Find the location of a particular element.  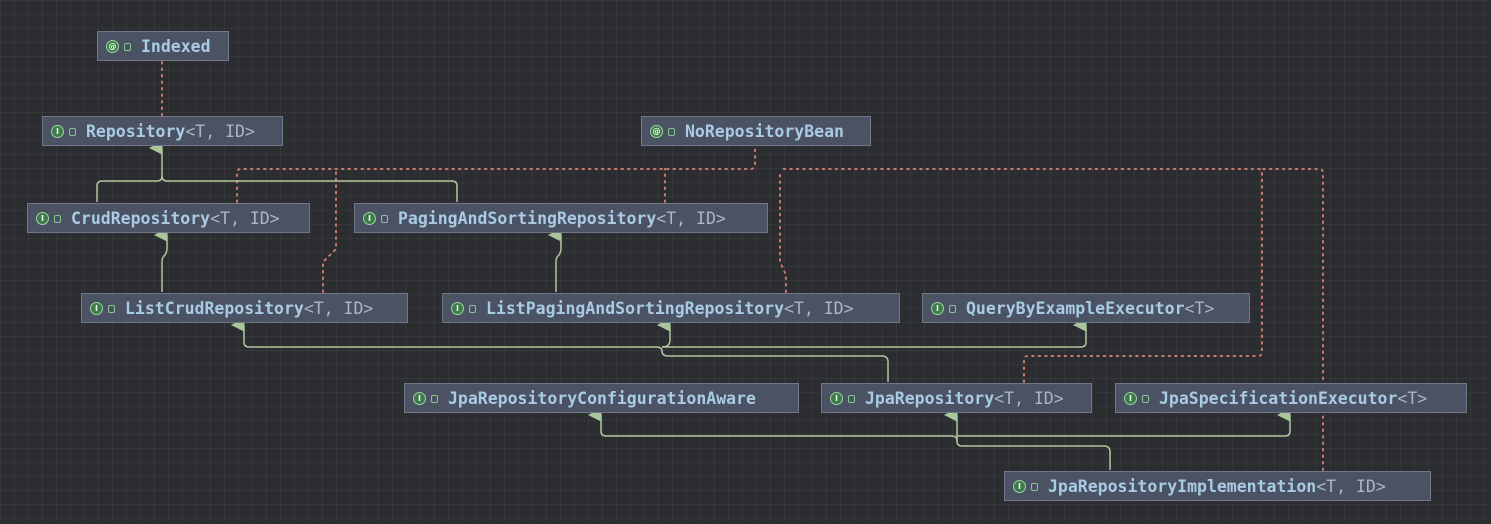

node-jparepositoryimplementation: I JpaRepositoryImplementation <T, ID> is located at coordinates (1217, 486).